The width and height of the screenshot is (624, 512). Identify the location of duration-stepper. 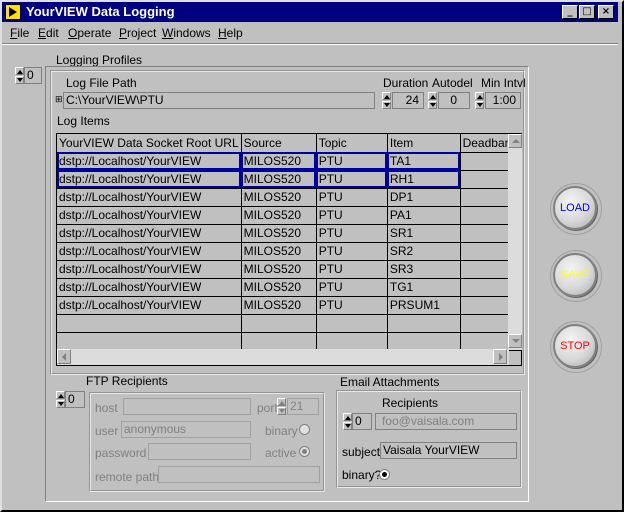
(386, 100).